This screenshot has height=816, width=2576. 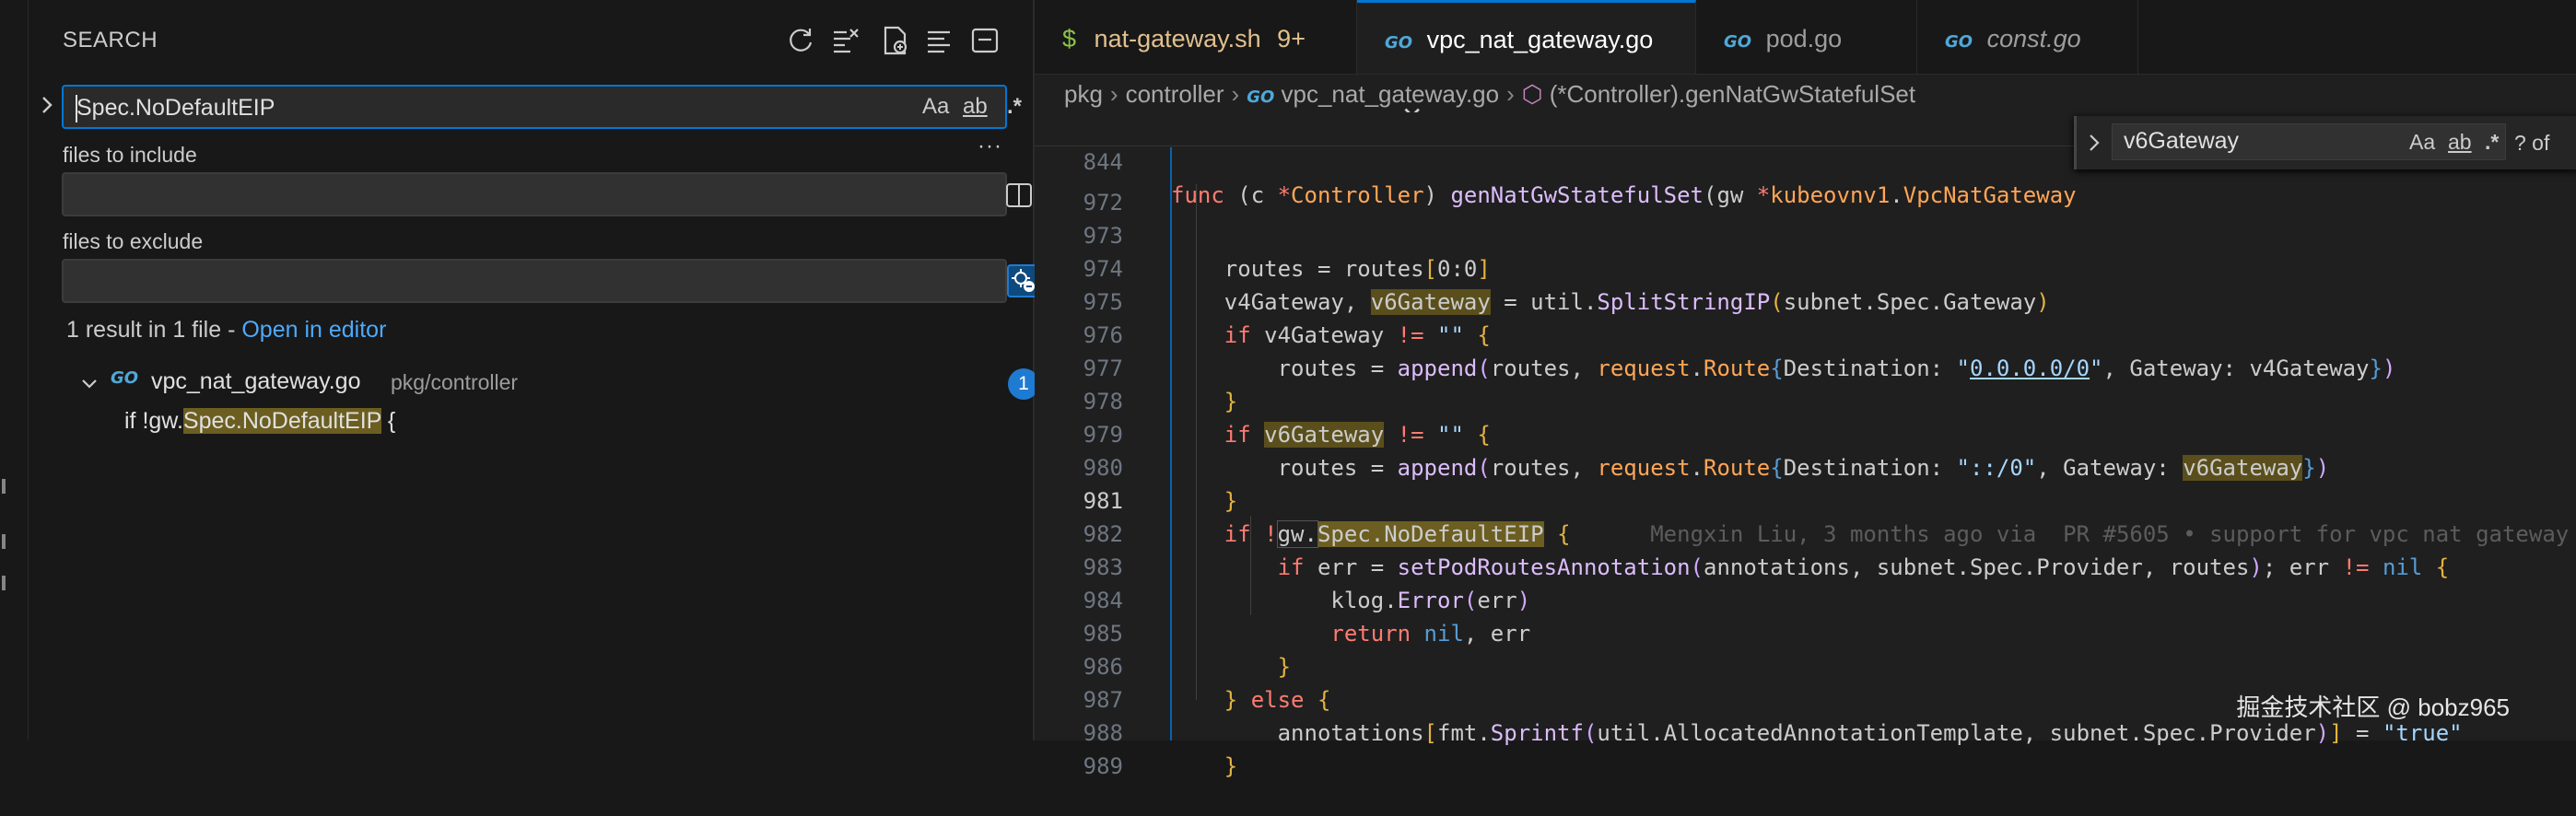 I want to click on code-line: 975 if v4Gateway != "" {, so click(x=1805, y=300).